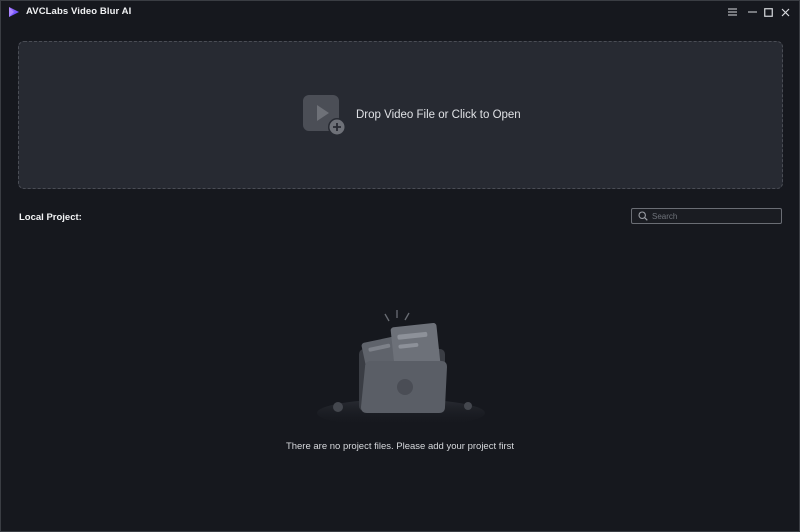  I want to click on menu-button, so click(732, 12).